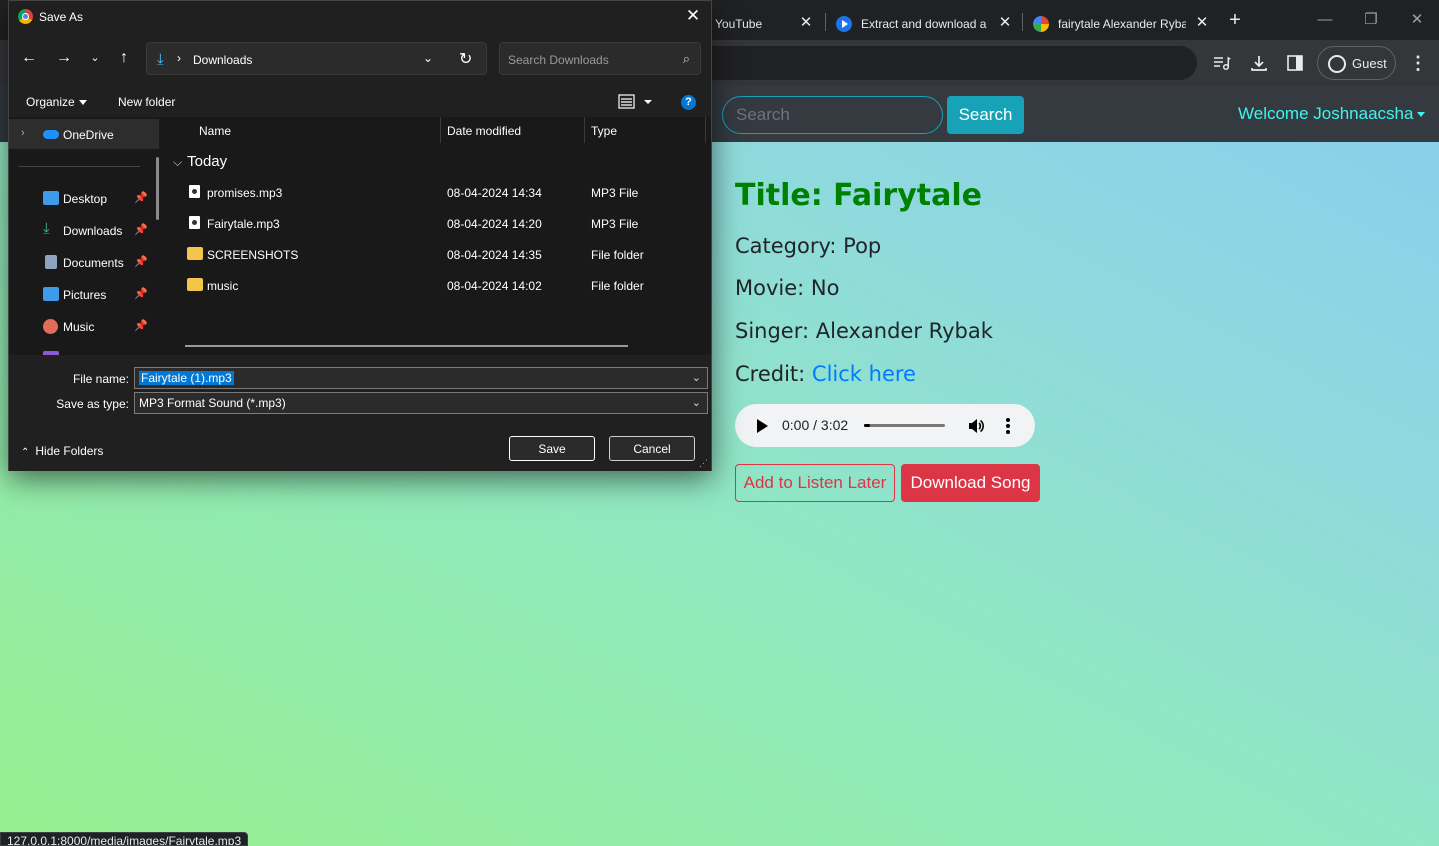 The image size is (1439, 846). Describe the element at coordinates (51, 294) in the screenshot. I see `pictures-icon` at that location.